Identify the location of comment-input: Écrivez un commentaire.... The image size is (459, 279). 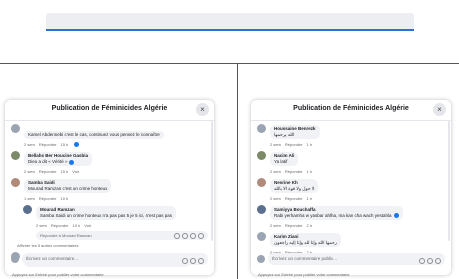
(115, 259).